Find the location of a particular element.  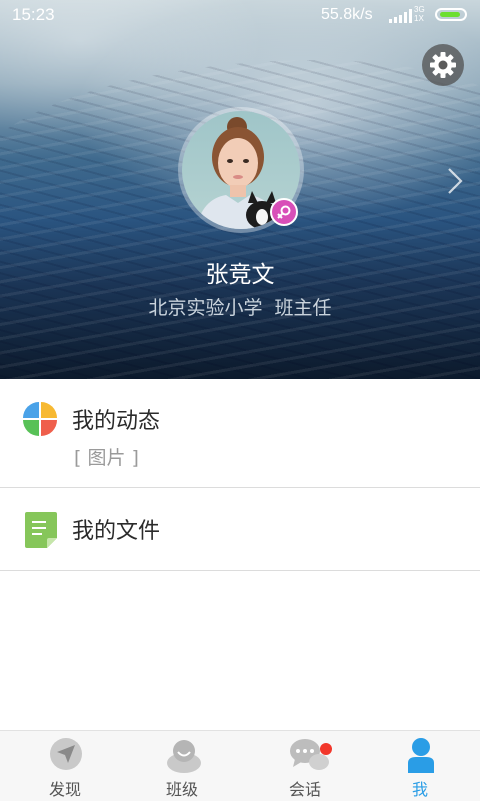

gender-badge is located at coordinates (284, 212).